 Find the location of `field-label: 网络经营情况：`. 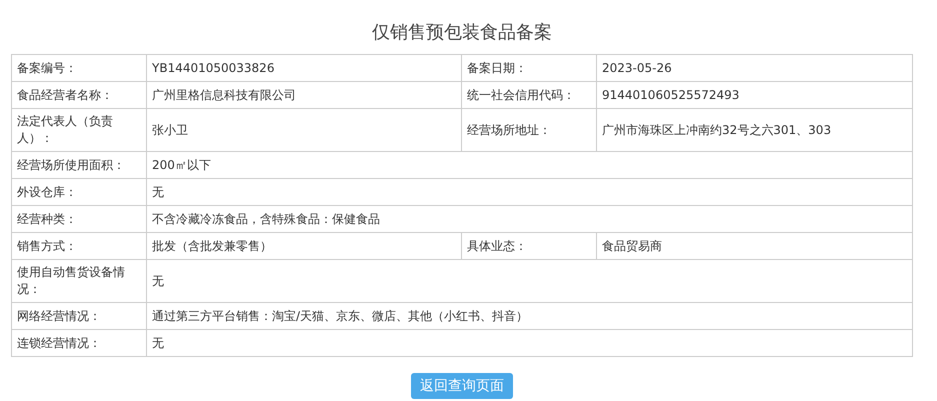

field-label: 网络经营情况： is located at coordinates (79, 316).